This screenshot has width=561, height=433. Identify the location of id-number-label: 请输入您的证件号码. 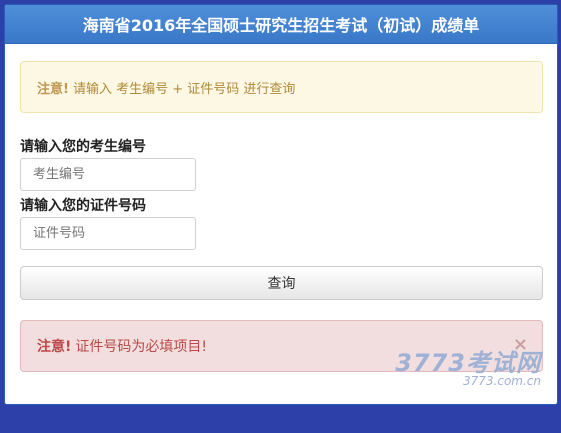
(83, 206).